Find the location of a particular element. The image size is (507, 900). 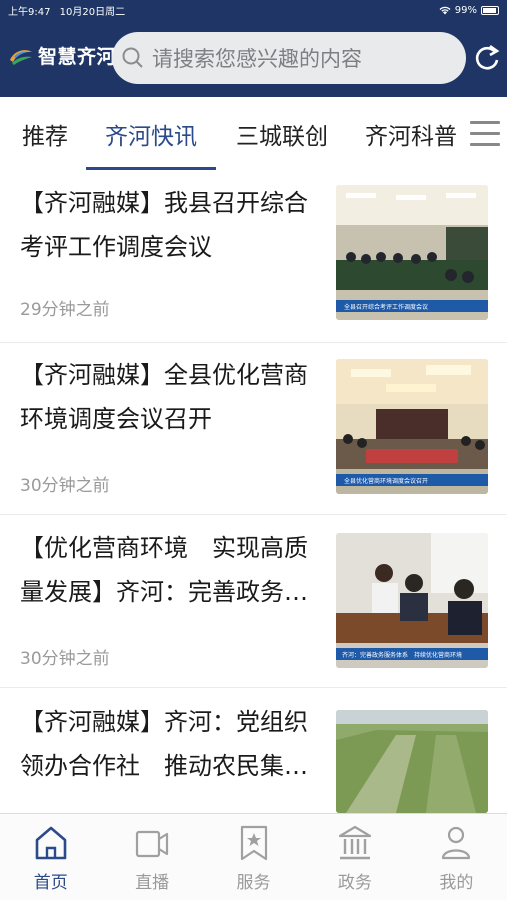

news-title: 【齐河融媒】全县优化营商环境调度会议召开 is located at coordinates (164, 397).